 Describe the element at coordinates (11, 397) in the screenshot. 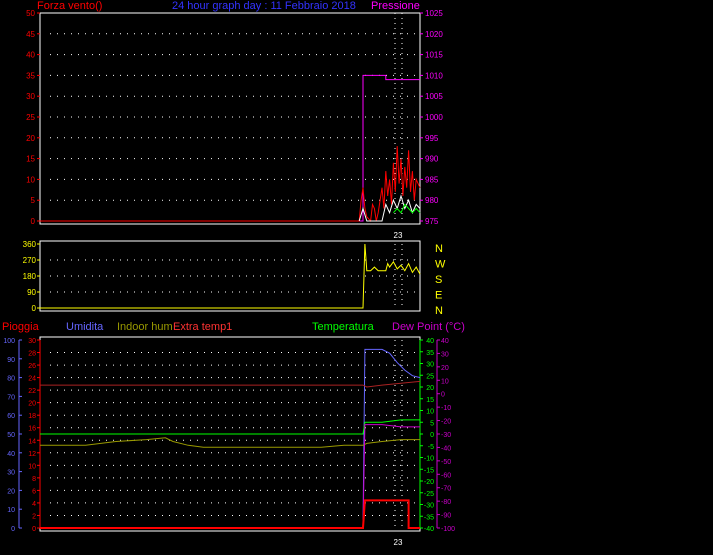

I see `humidity-tick-label: 70` at that location.